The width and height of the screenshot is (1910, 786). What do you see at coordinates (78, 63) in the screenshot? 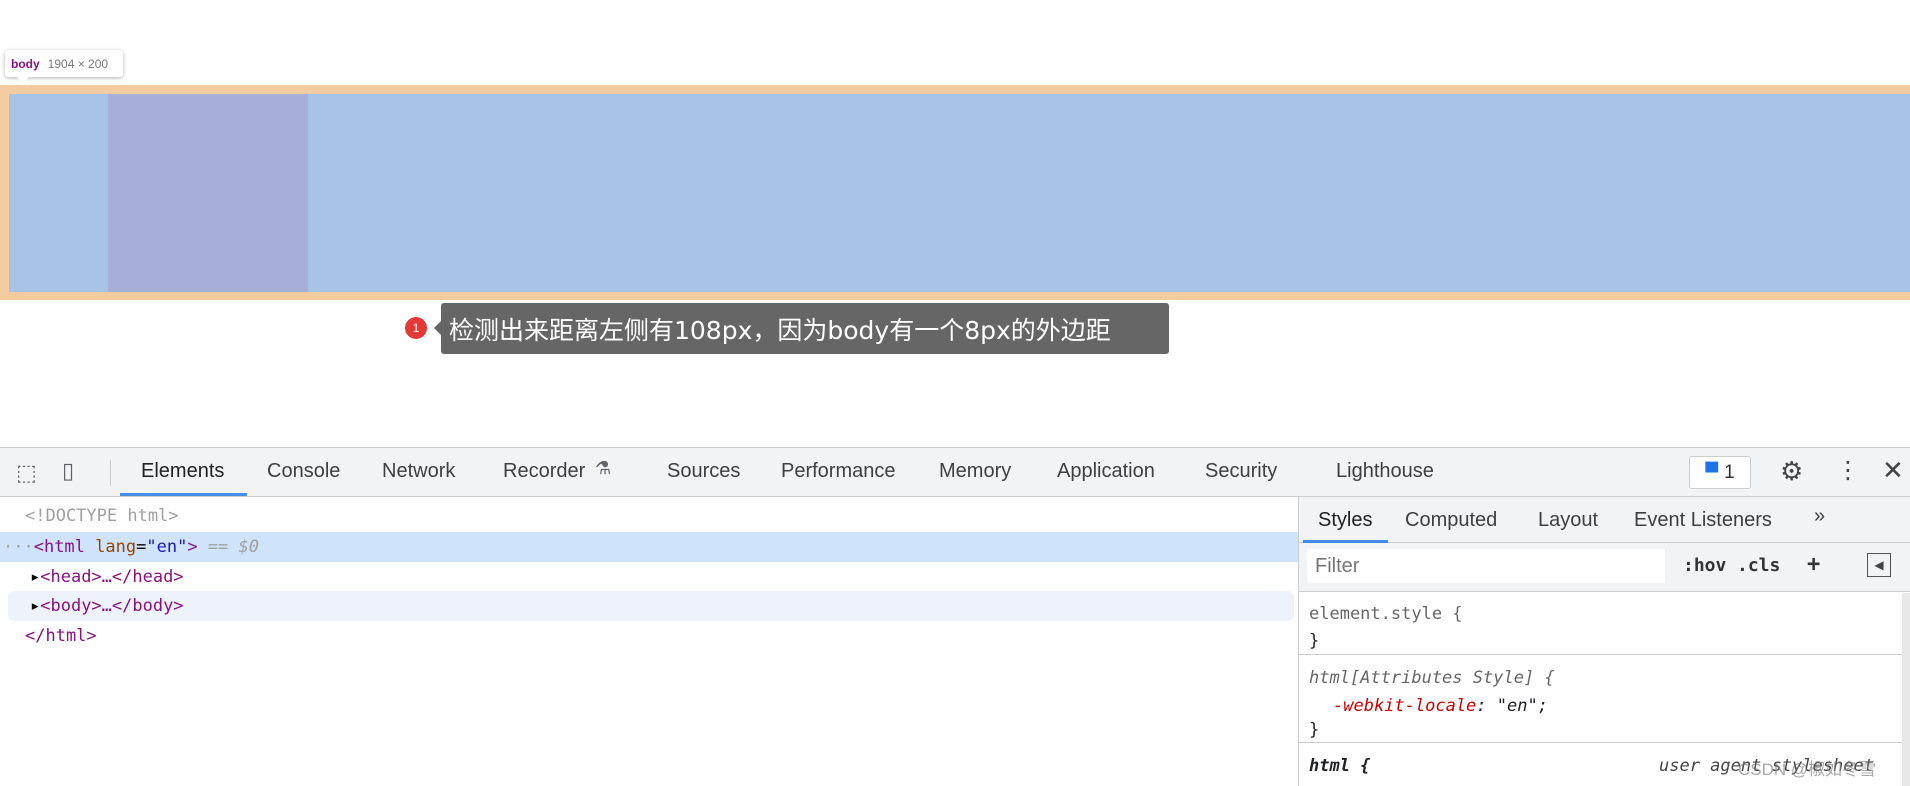
I see `tooltip-size: 1904 × 200` at bounding box center [78, 63].